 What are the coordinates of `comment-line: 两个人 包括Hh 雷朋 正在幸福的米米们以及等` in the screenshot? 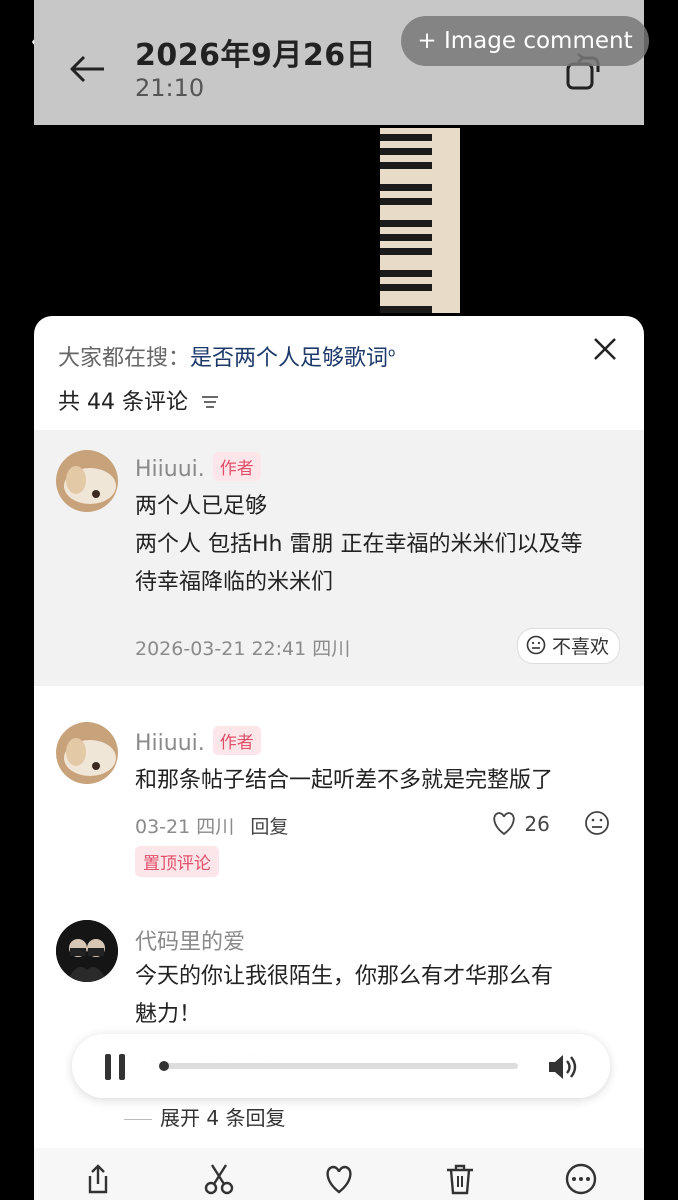 It's located at (359, 544).